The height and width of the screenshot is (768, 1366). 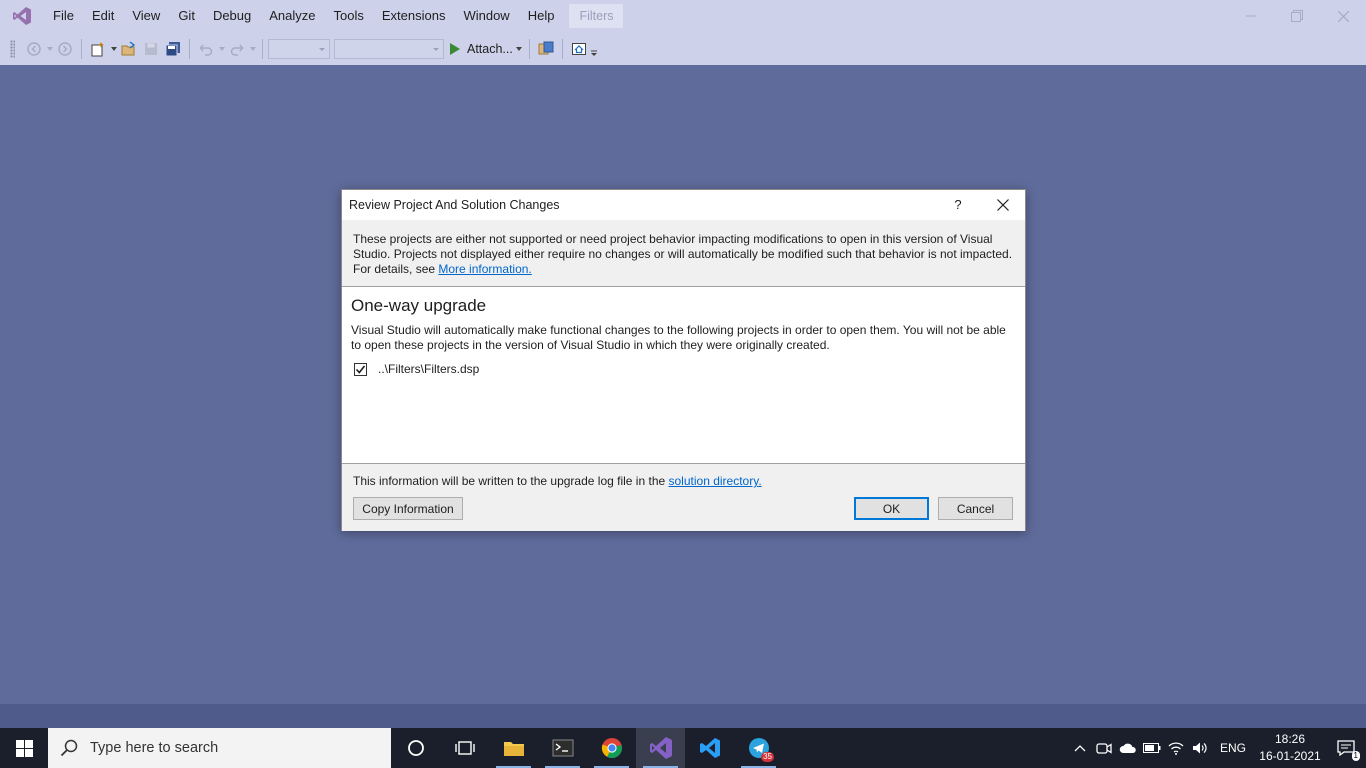 What do you see at coordinates (594, 53) in the screenshot?
I see `toolbar-options-icon` at bounding box center [594, 53].